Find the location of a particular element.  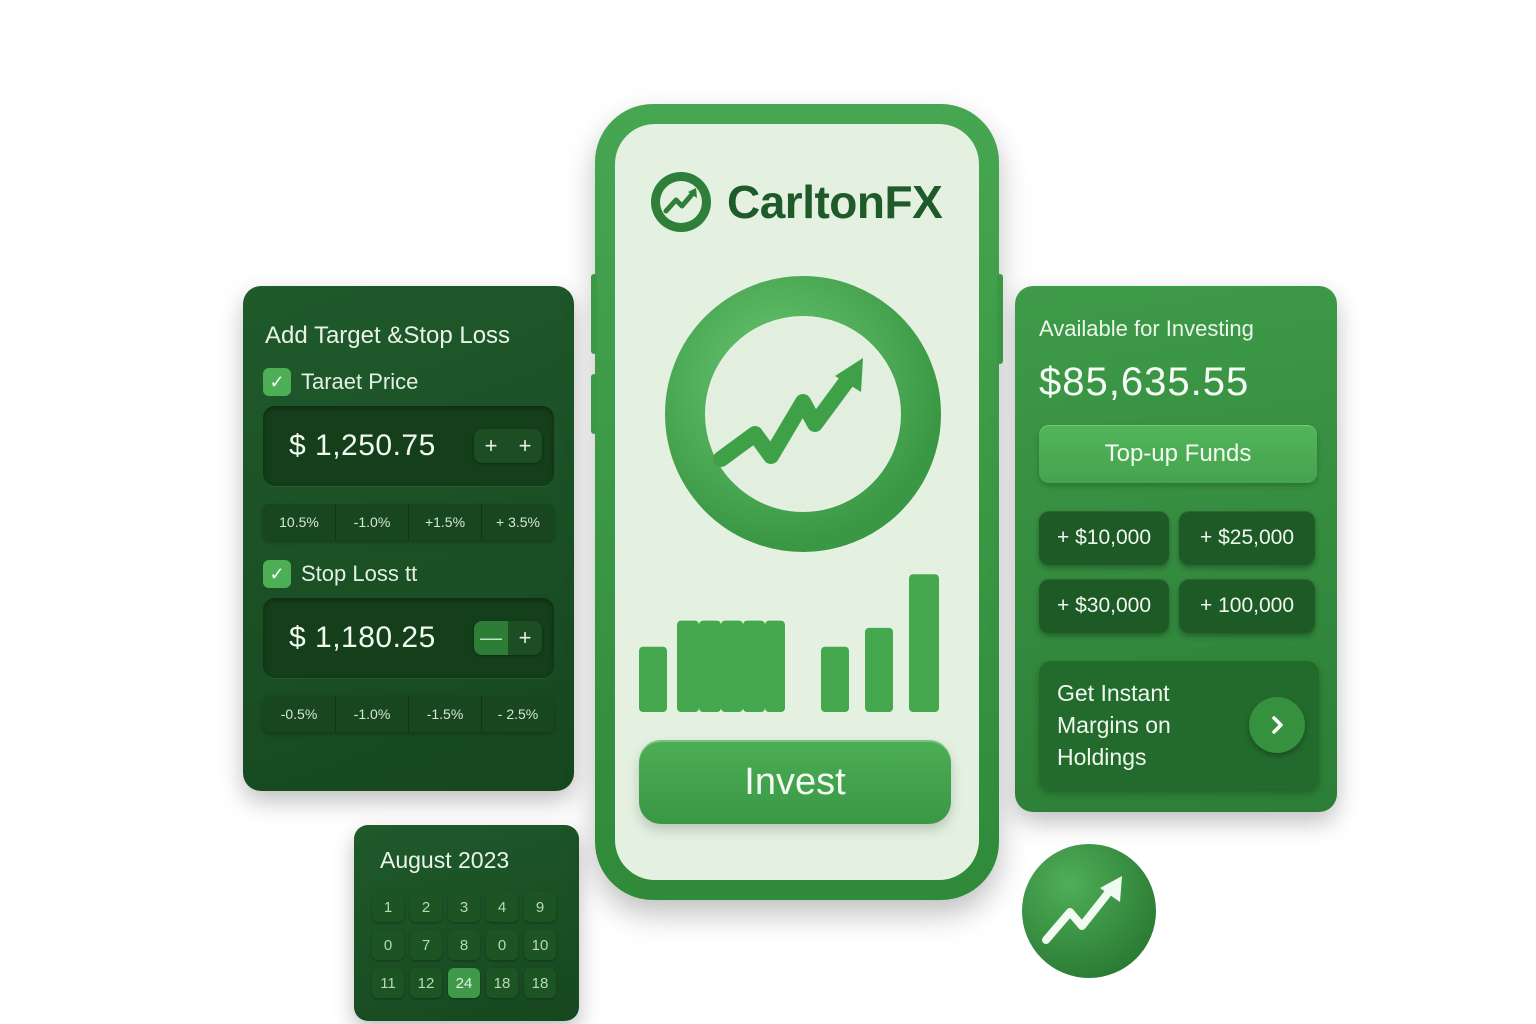

calendar-grid: 1 2 3 4 9 0 7 8 0 10 11 12 24 18 18 is located at coordinates (466, 945).